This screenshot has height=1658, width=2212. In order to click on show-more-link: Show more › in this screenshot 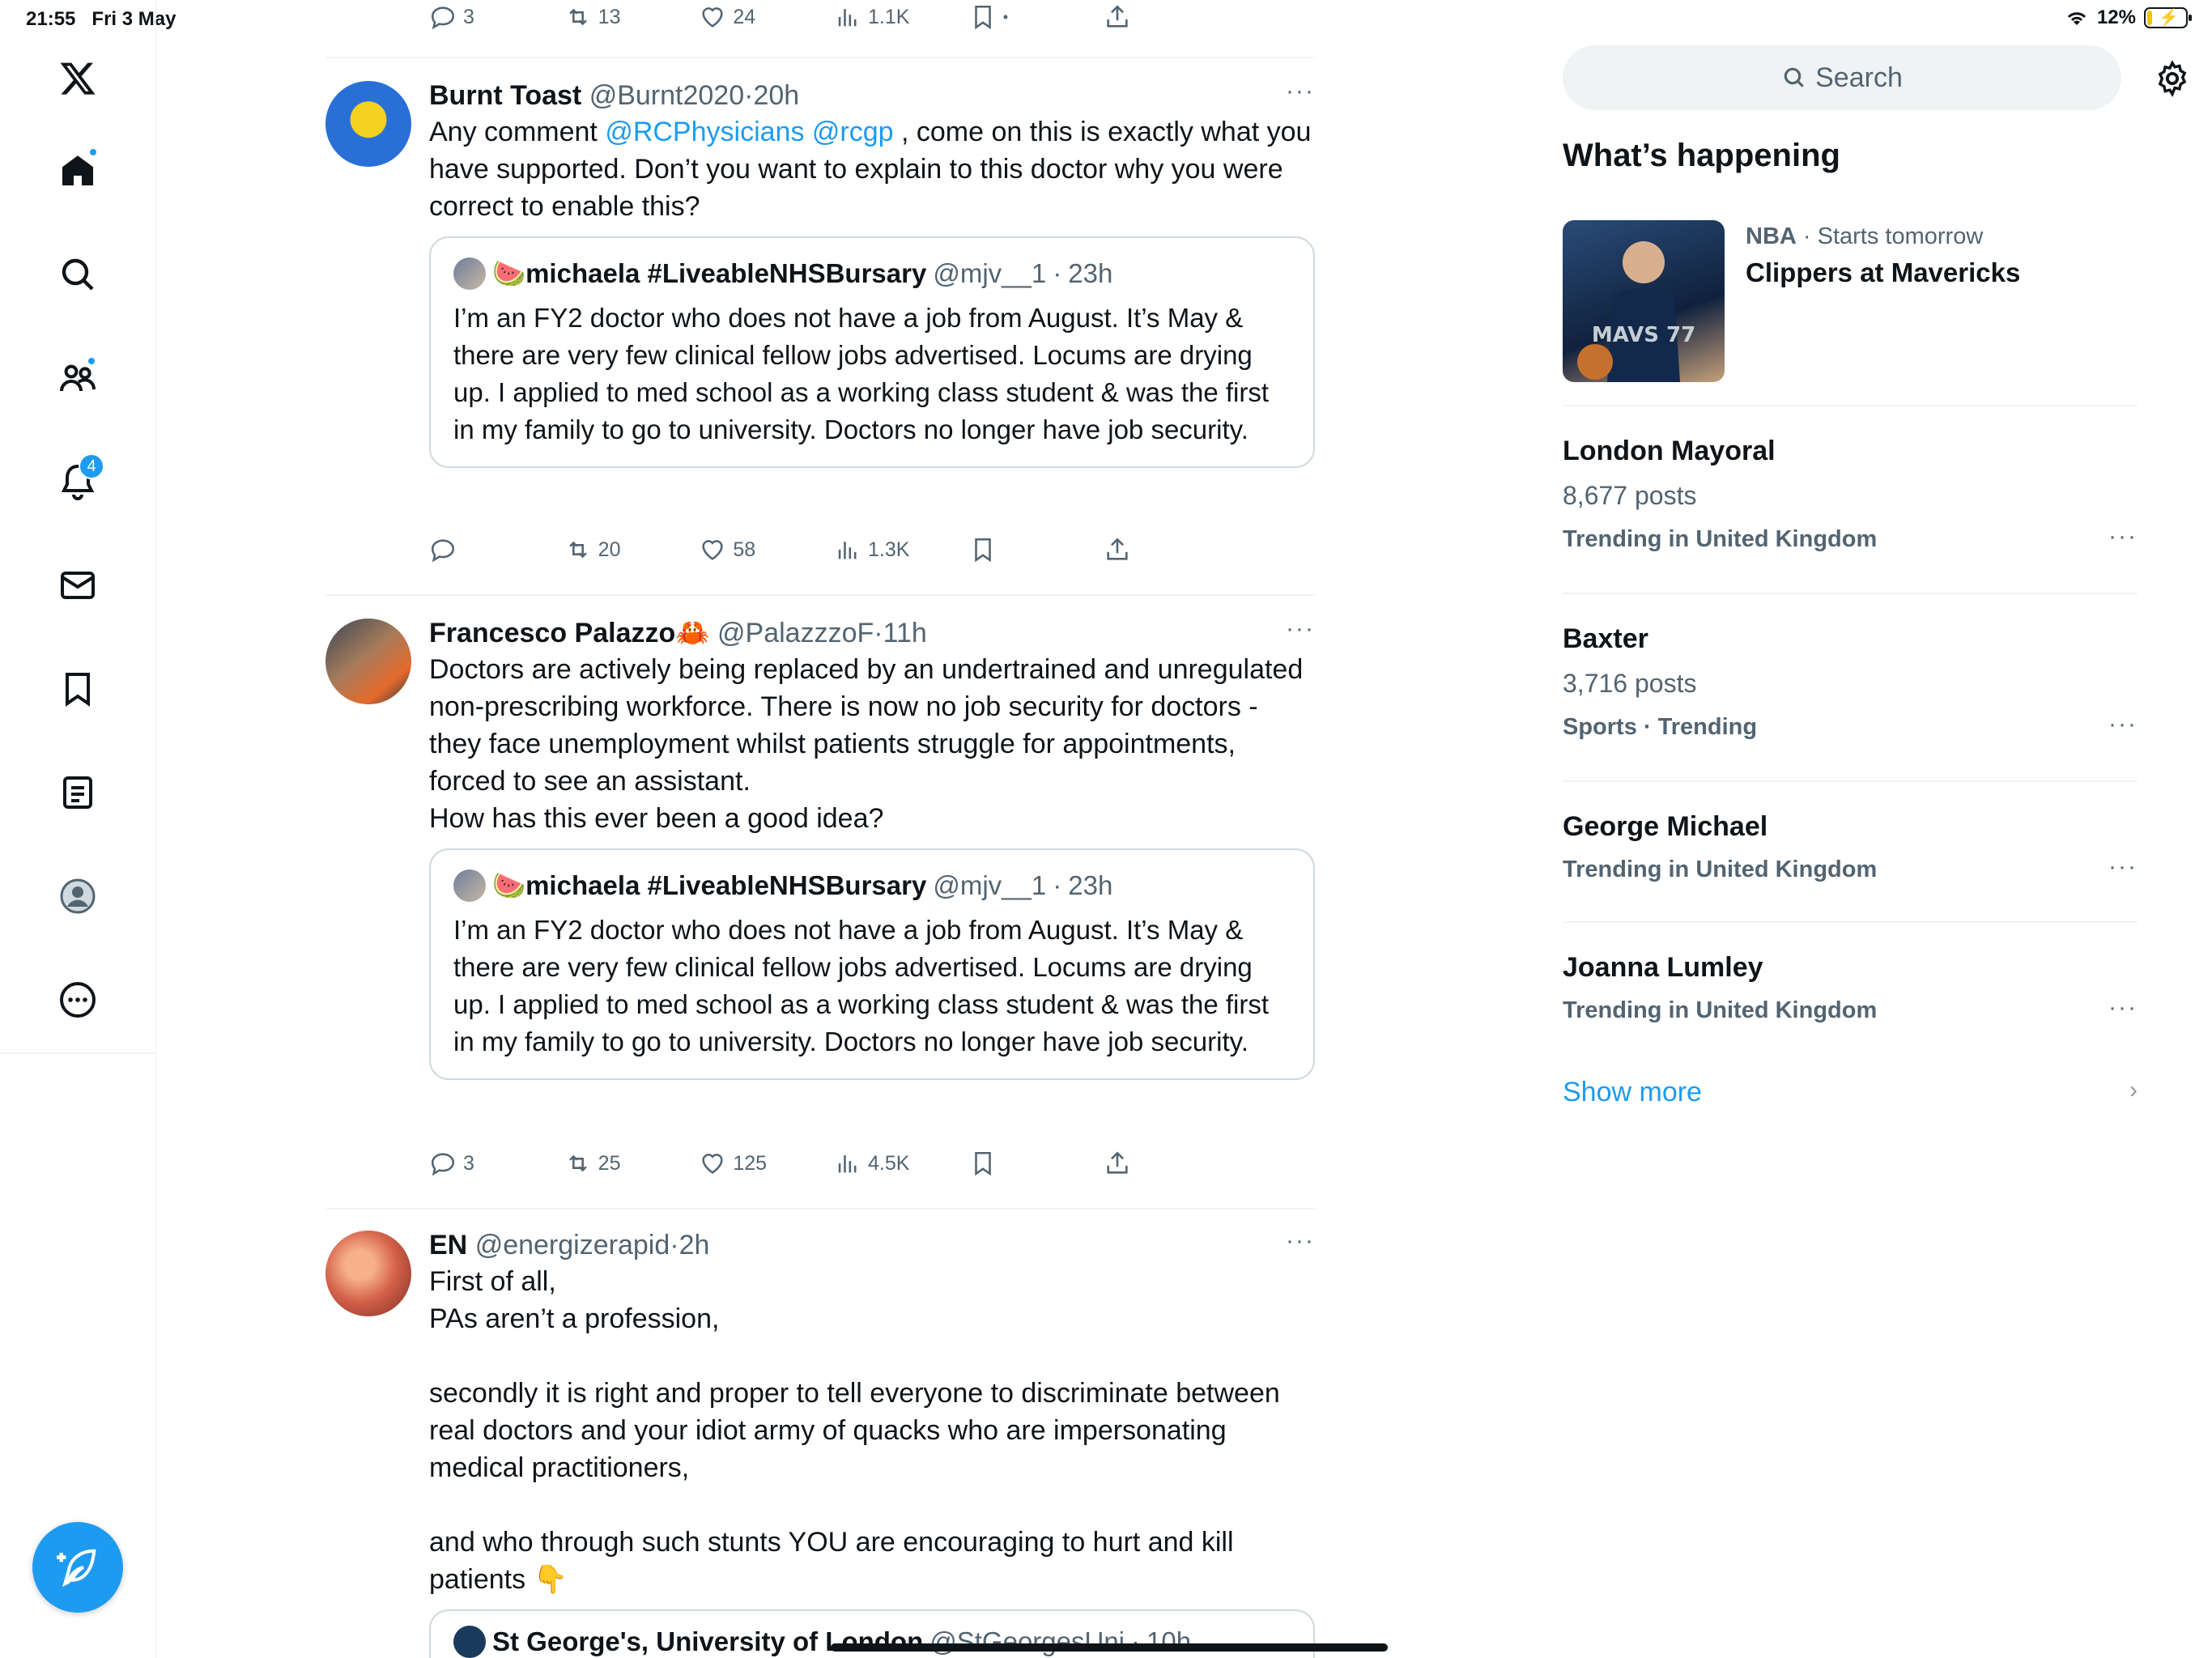, I will do `click(1850, 1092)`.